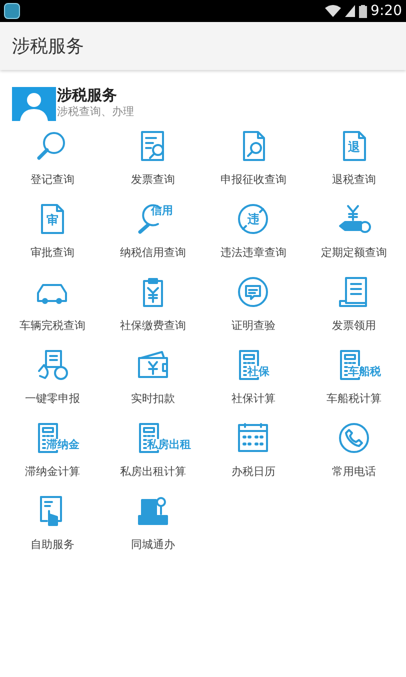  I want to click on icon-text: 违, so click(253, 219).